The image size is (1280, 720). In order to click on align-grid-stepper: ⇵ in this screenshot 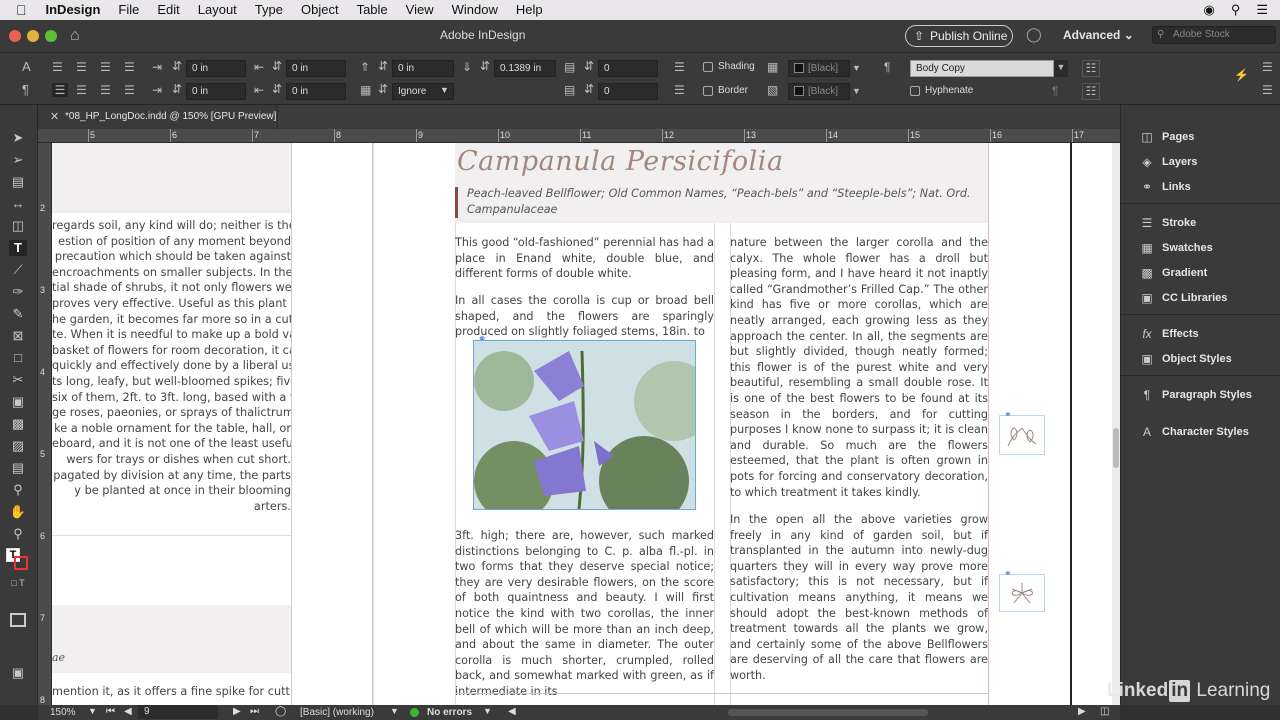, I will do `click(383, 89)`.